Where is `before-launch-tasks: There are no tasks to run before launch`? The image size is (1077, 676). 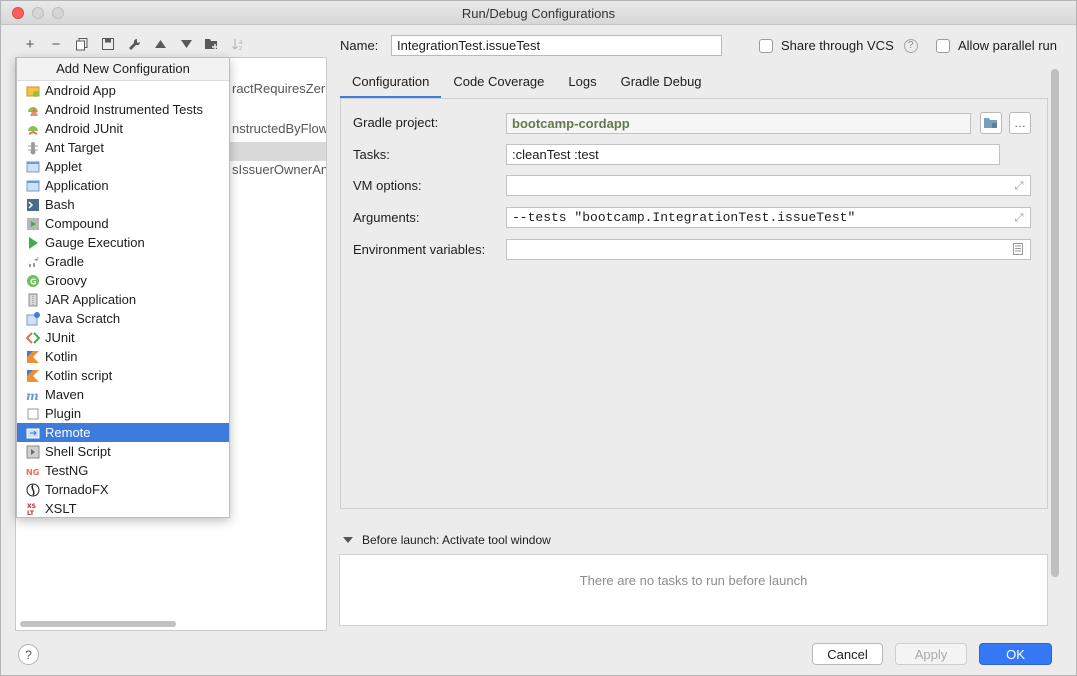
before-launch-tasks: There are no tasks to run before launch is located at coordinates (693, 590).